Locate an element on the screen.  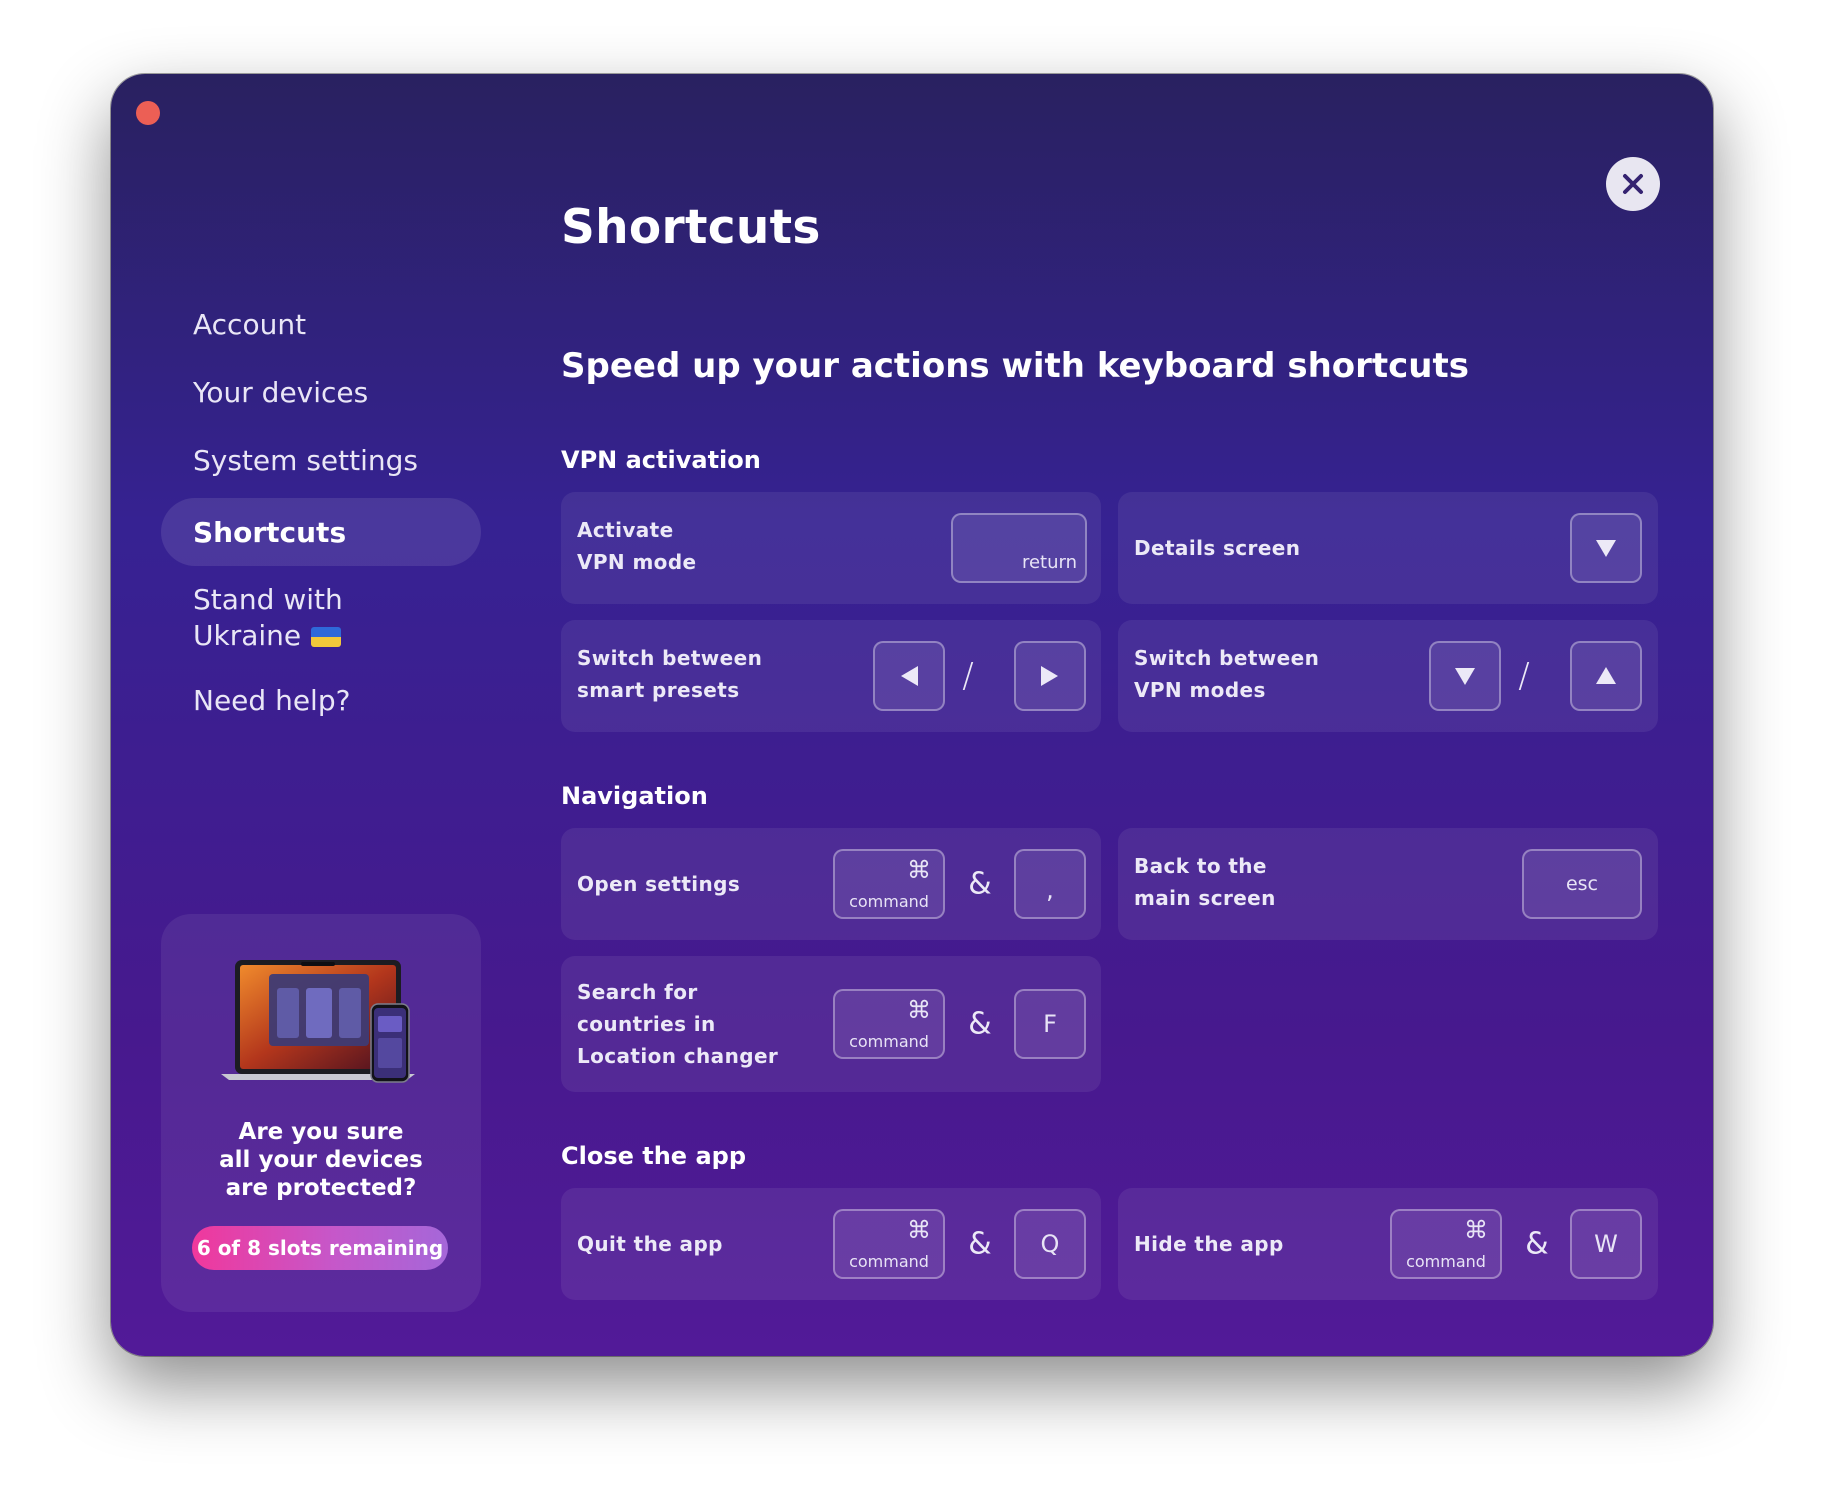
key-label: return is located at coordinates (1049, 562).